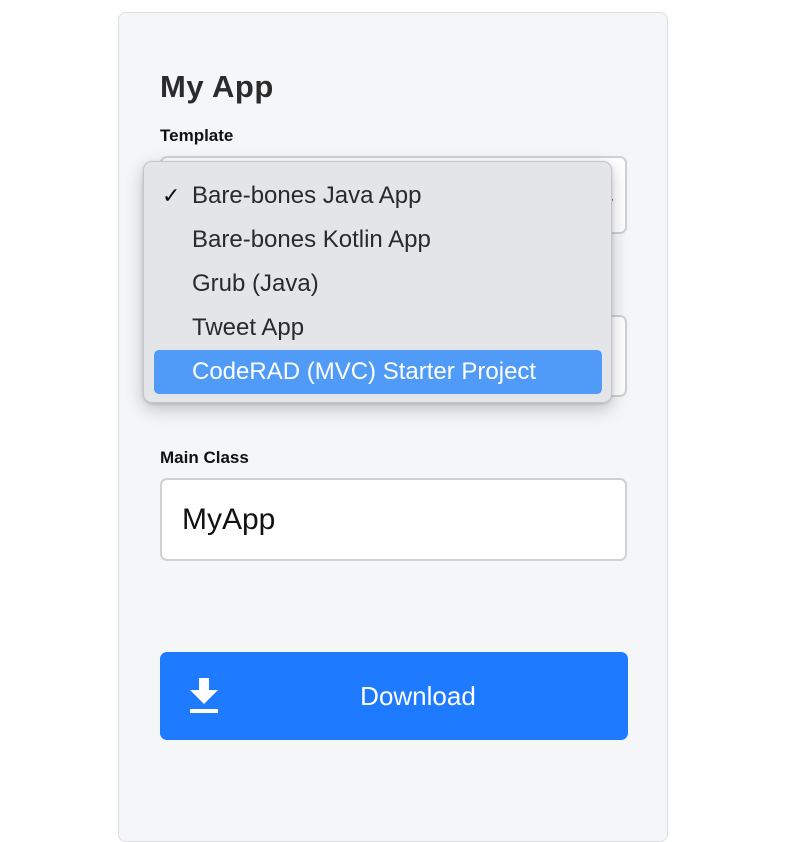  Describe the element at coordinates (307, 195) in the screenshot. I see `menu-item-label: Bare-bones Java App` at that location.